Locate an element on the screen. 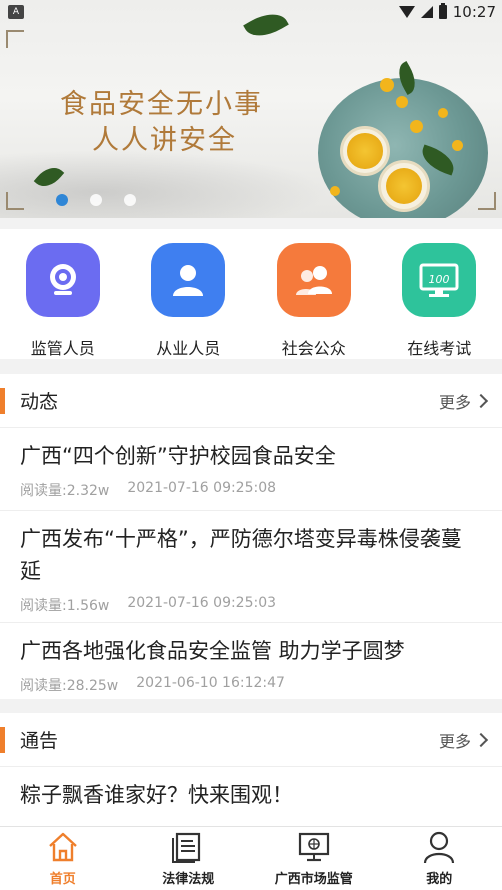  news-section-title: 动态 is located at coordinates (39, 402).